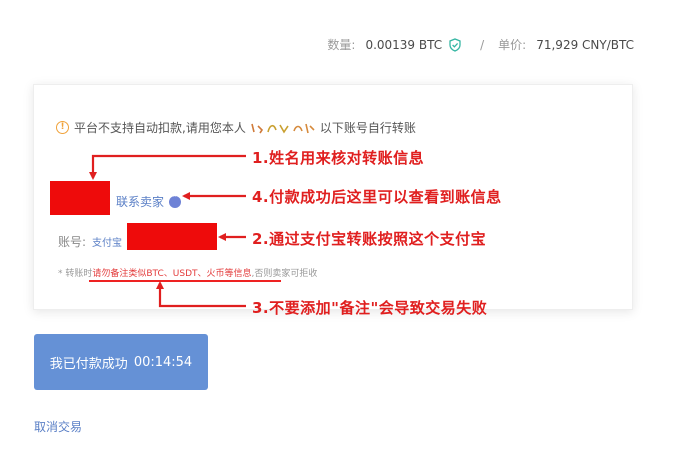 This screenshot has width=680, height=453. Describe the element at coordinates (185, 281) in the screenshot. I see `note-underline` at that location.